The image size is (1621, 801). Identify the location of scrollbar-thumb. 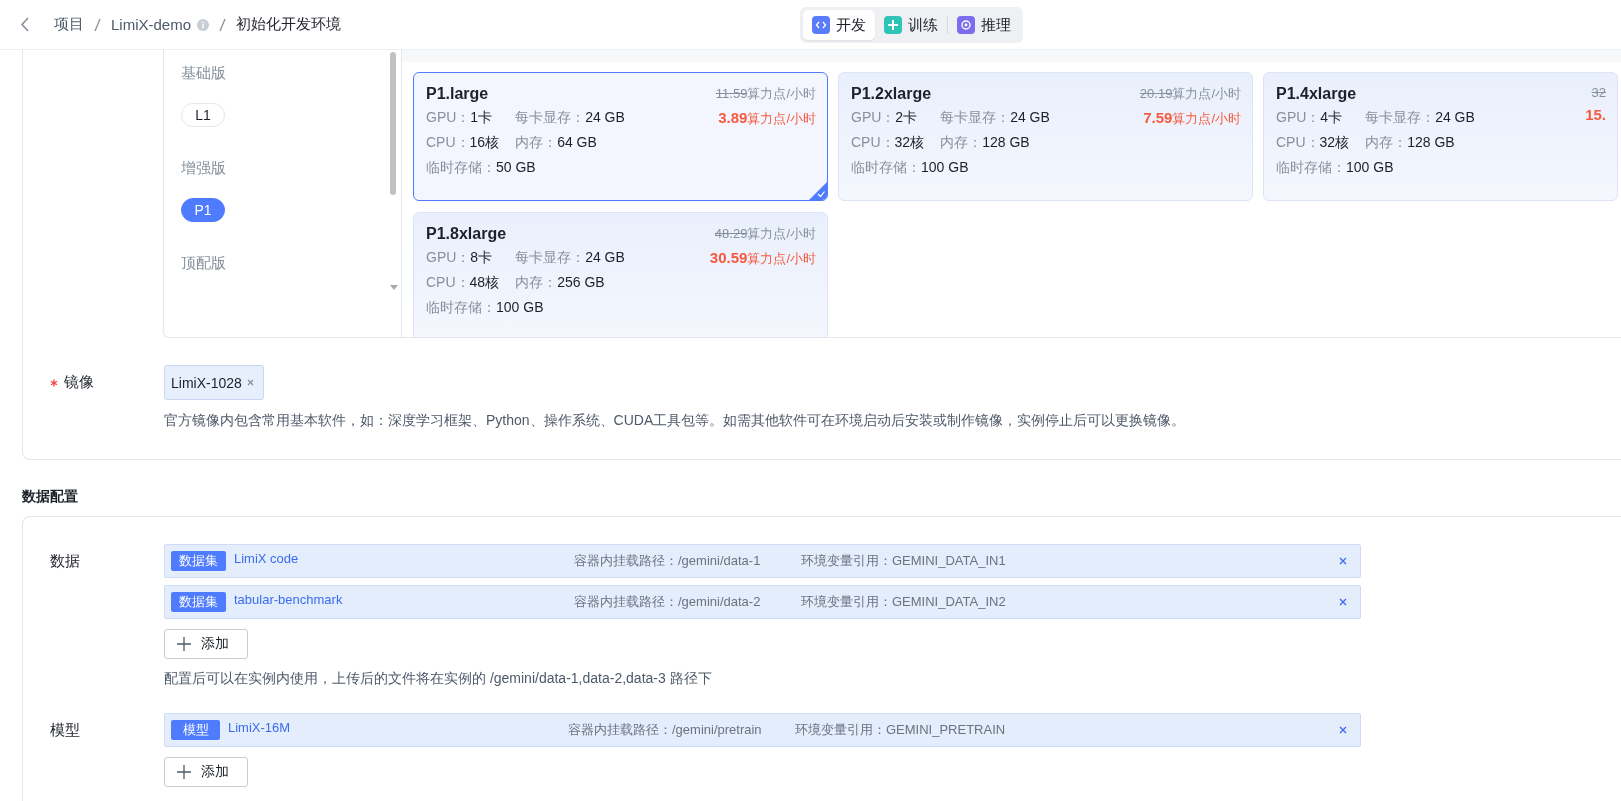
(393, 123).